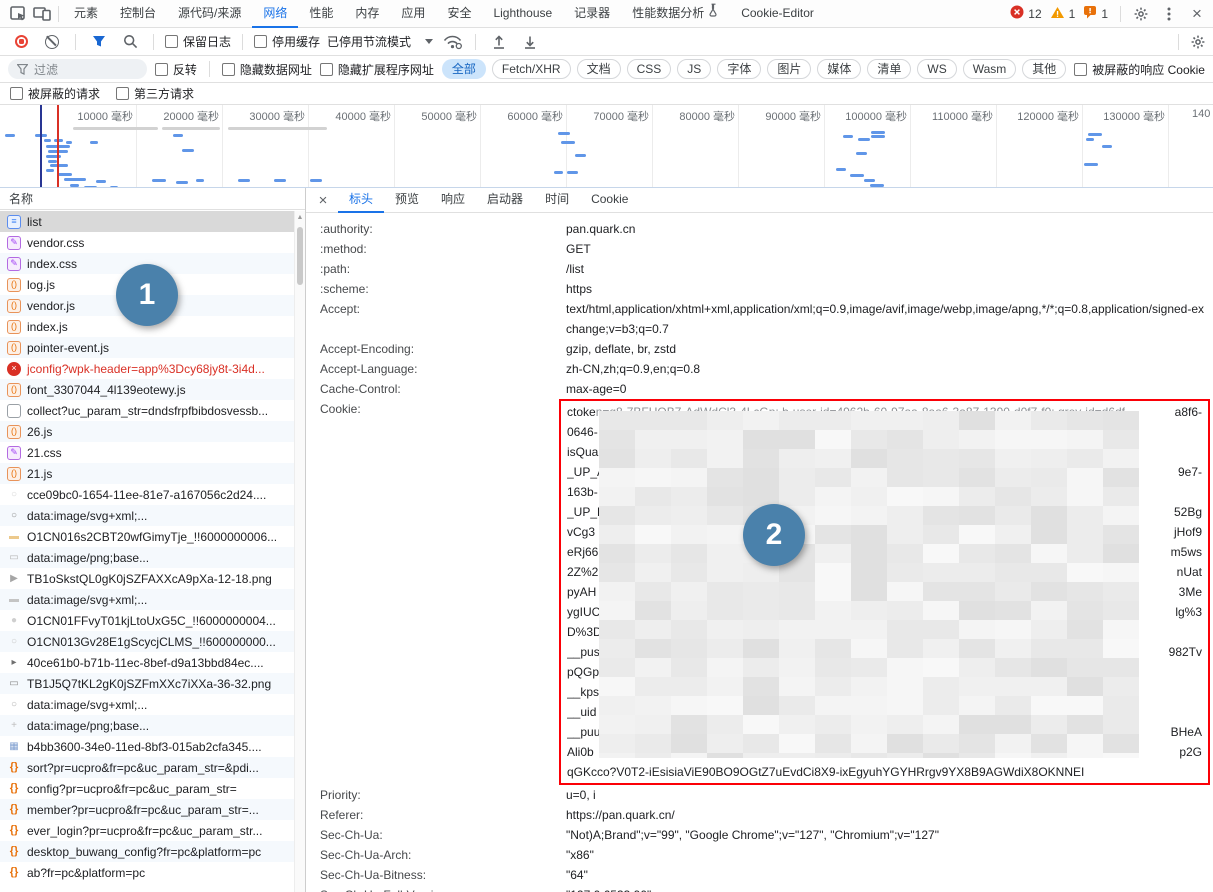  What do you see at coordinates (99, 42) in the screenshot?
I see `filter-icon` at bounding box center [99, 42].